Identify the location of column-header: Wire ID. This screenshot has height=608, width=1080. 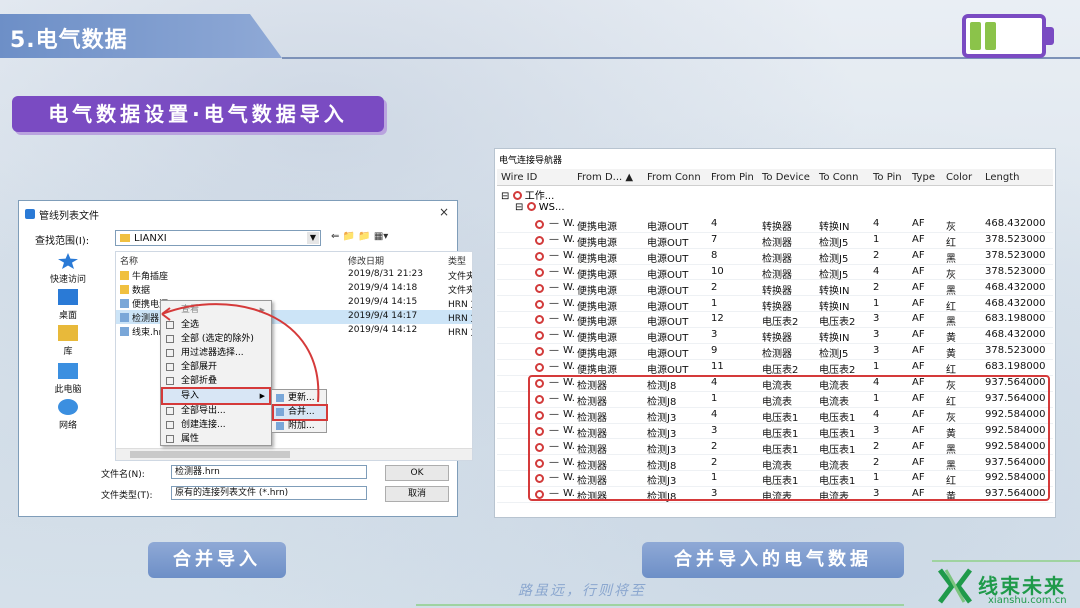
(519, 177).